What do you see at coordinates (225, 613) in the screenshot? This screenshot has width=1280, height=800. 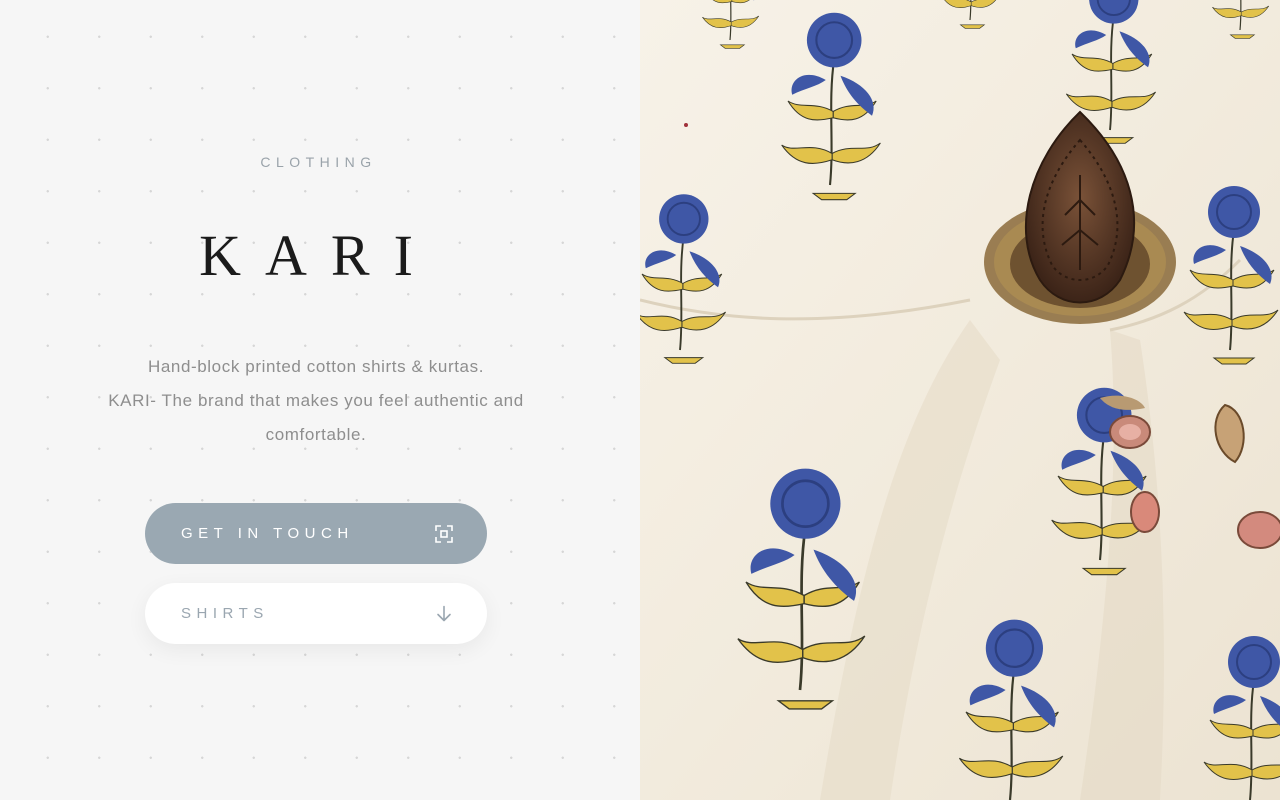 I see `shirts-label: SHIRTS` at bounding box center [225, 613].